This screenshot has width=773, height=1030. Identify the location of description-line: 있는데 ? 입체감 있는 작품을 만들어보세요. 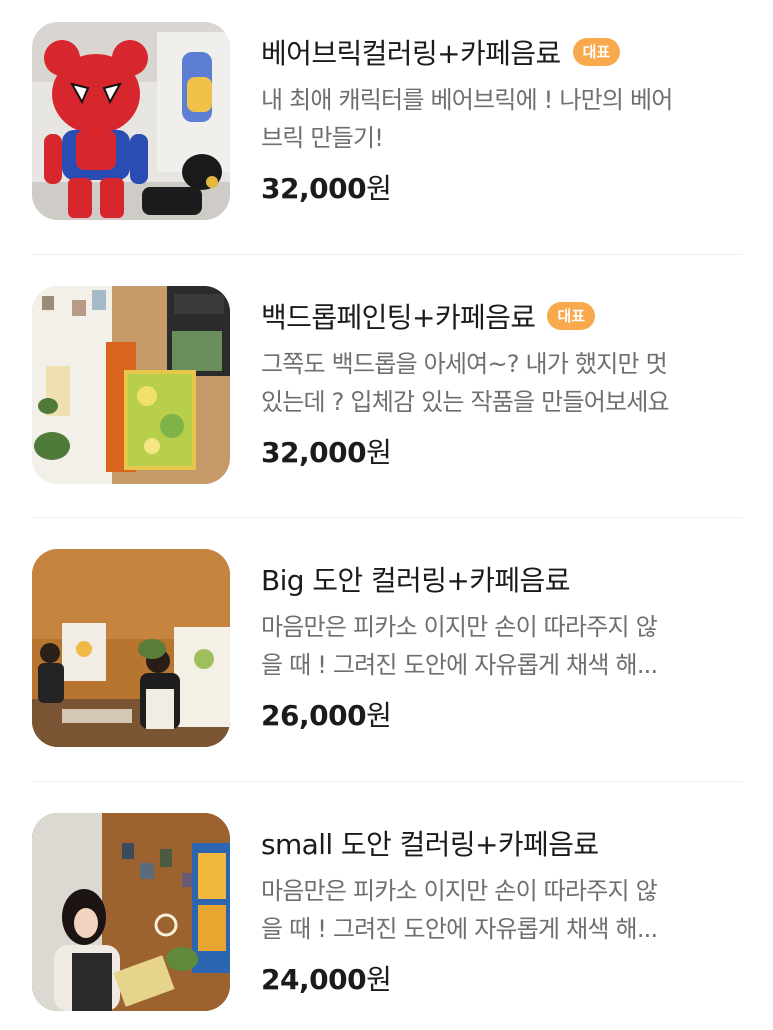
(465, 402).